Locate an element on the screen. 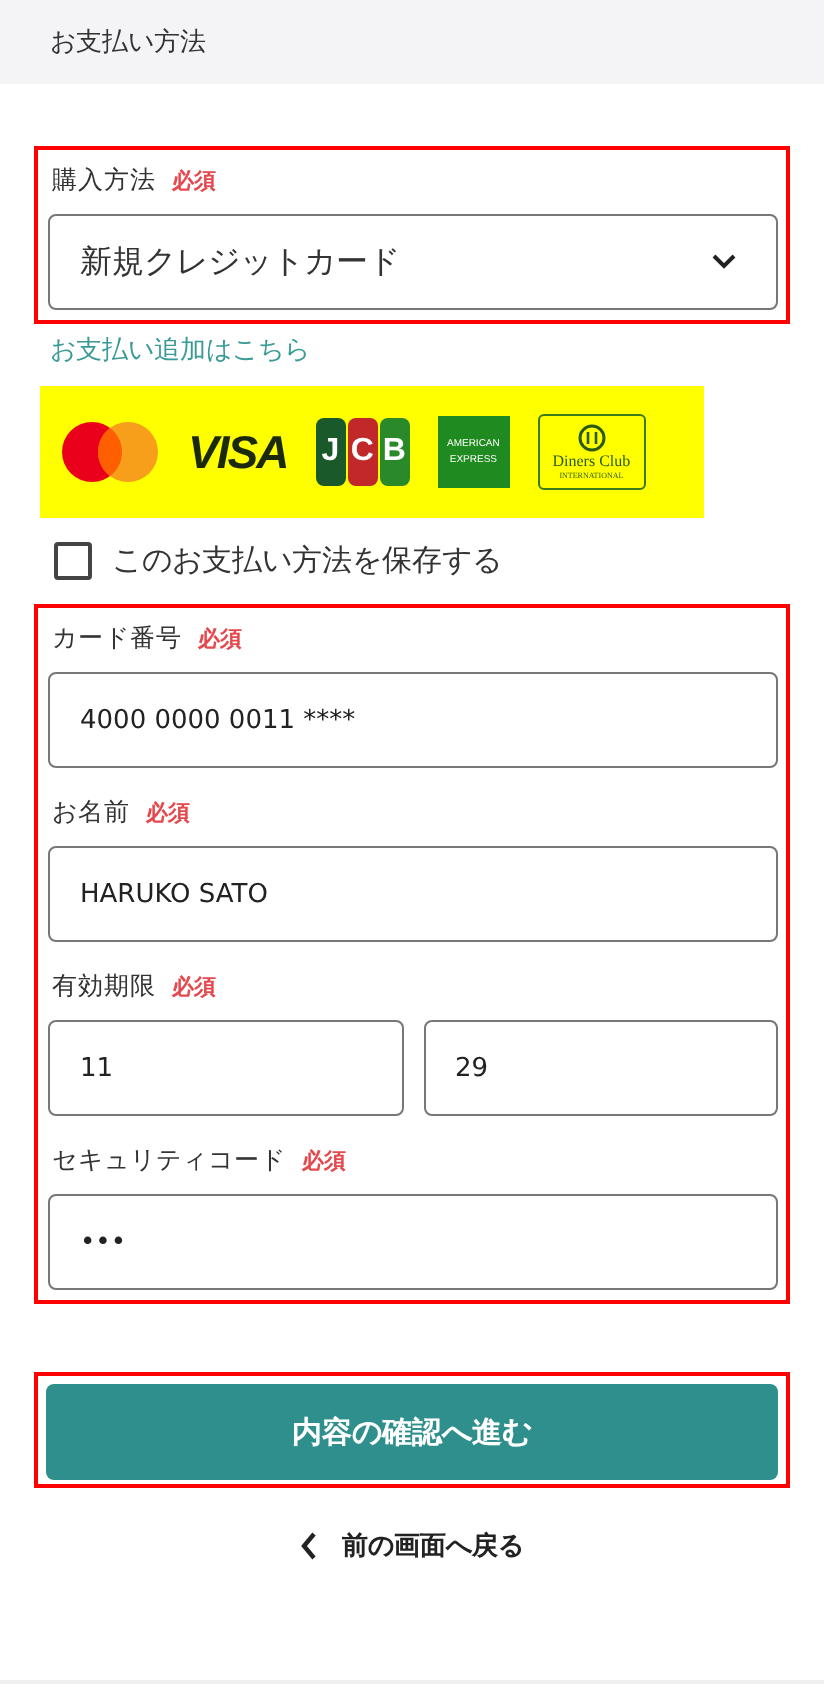  mastercard-logo-icon is located at coordinates (110, 452).